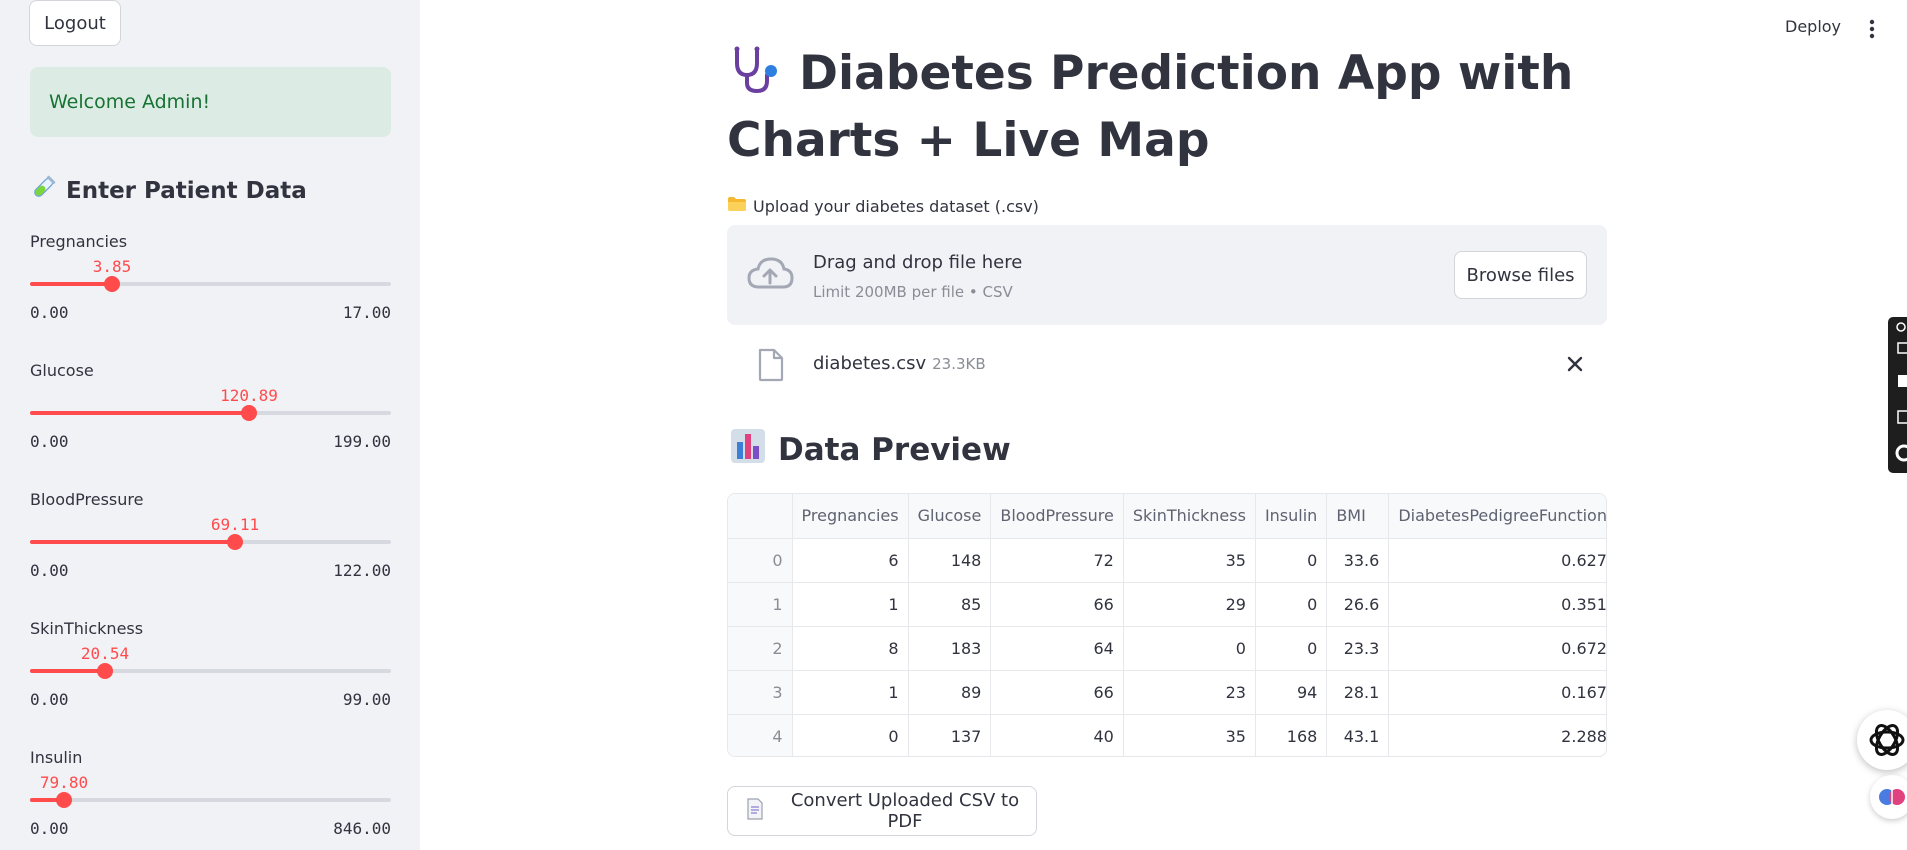  I want to click on browse-files-button: Browse files, so click(1520, 275).